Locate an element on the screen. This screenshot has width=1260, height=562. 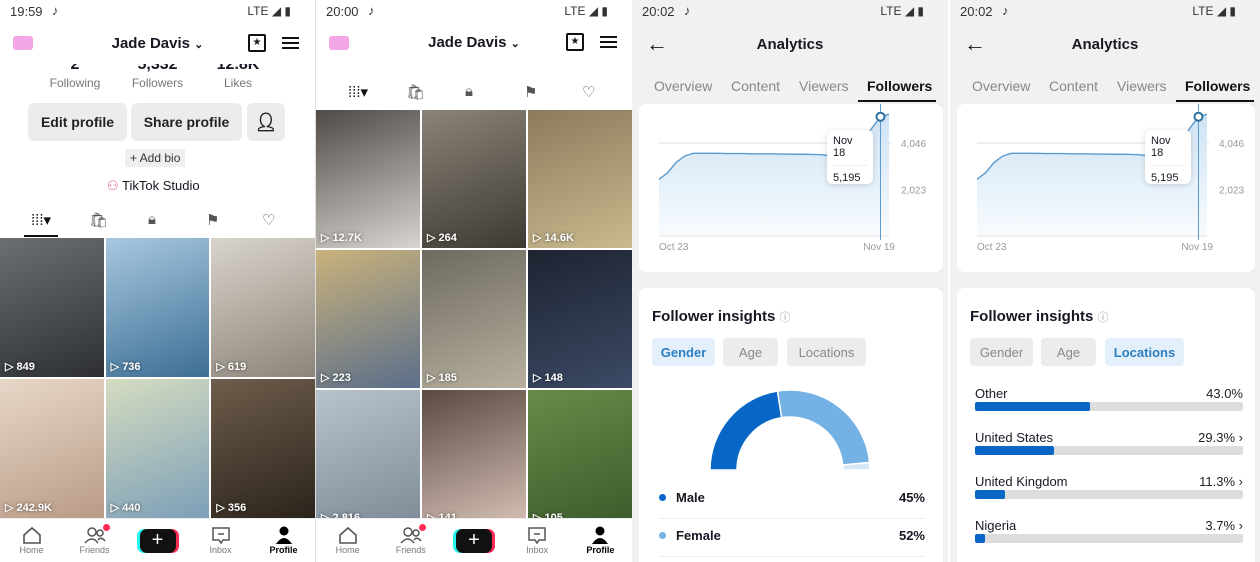
add-friend-button: 👤︎ is located at coordinates (266, 122).